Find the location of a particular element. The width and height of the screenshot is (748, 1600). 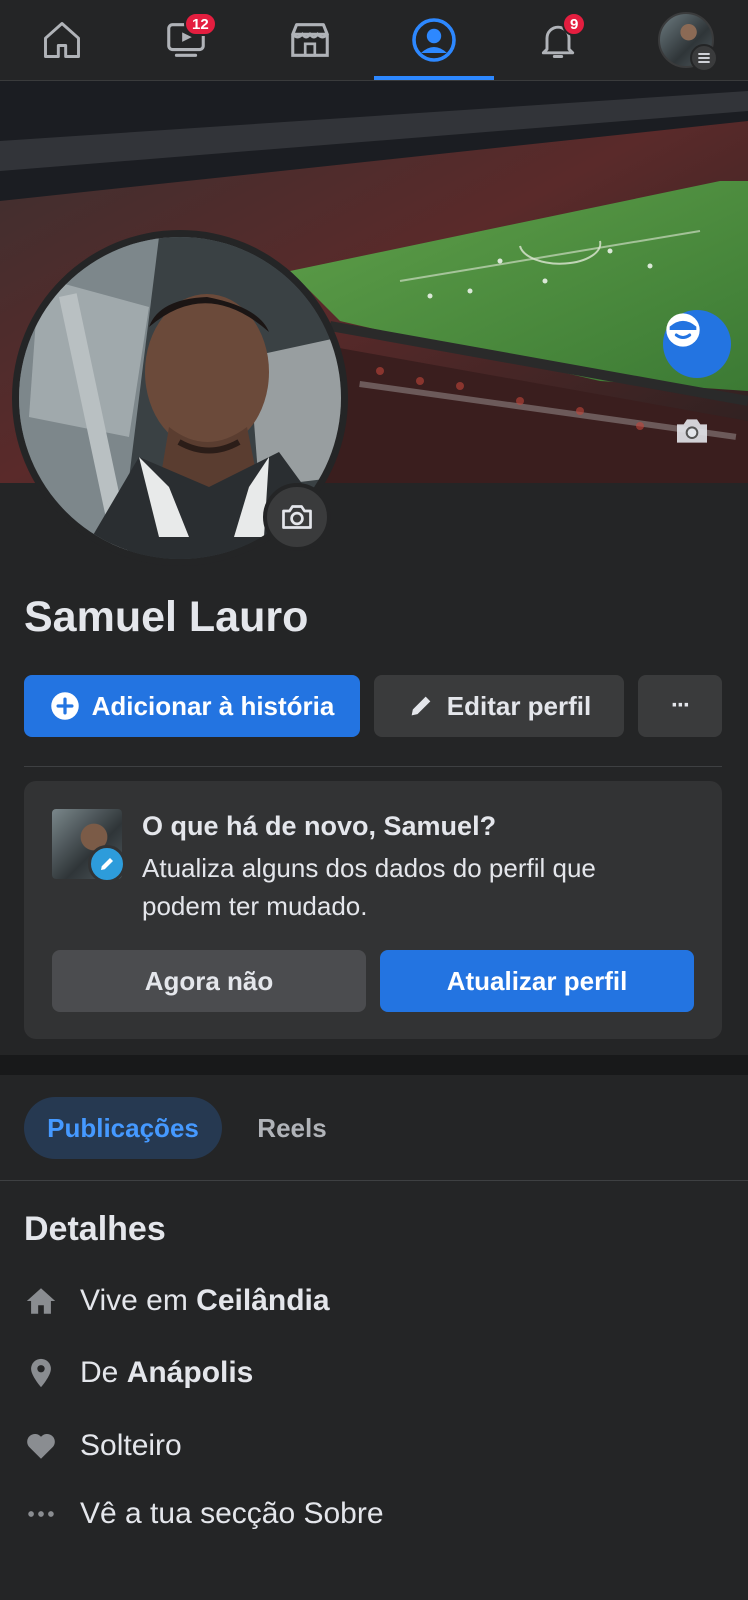

home-icon is located at coordinates (62, 40).